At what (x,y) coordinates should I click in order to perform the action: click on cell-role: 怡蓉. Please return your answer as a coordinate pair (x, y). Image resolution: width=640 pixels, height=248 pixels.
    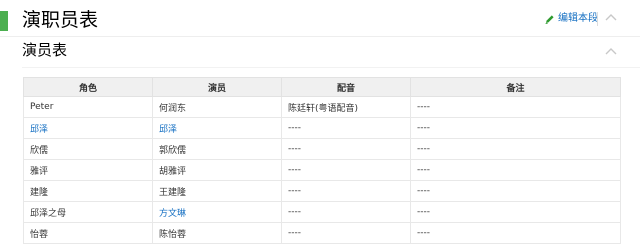
    Looking at the image, I should click on (88, 233).